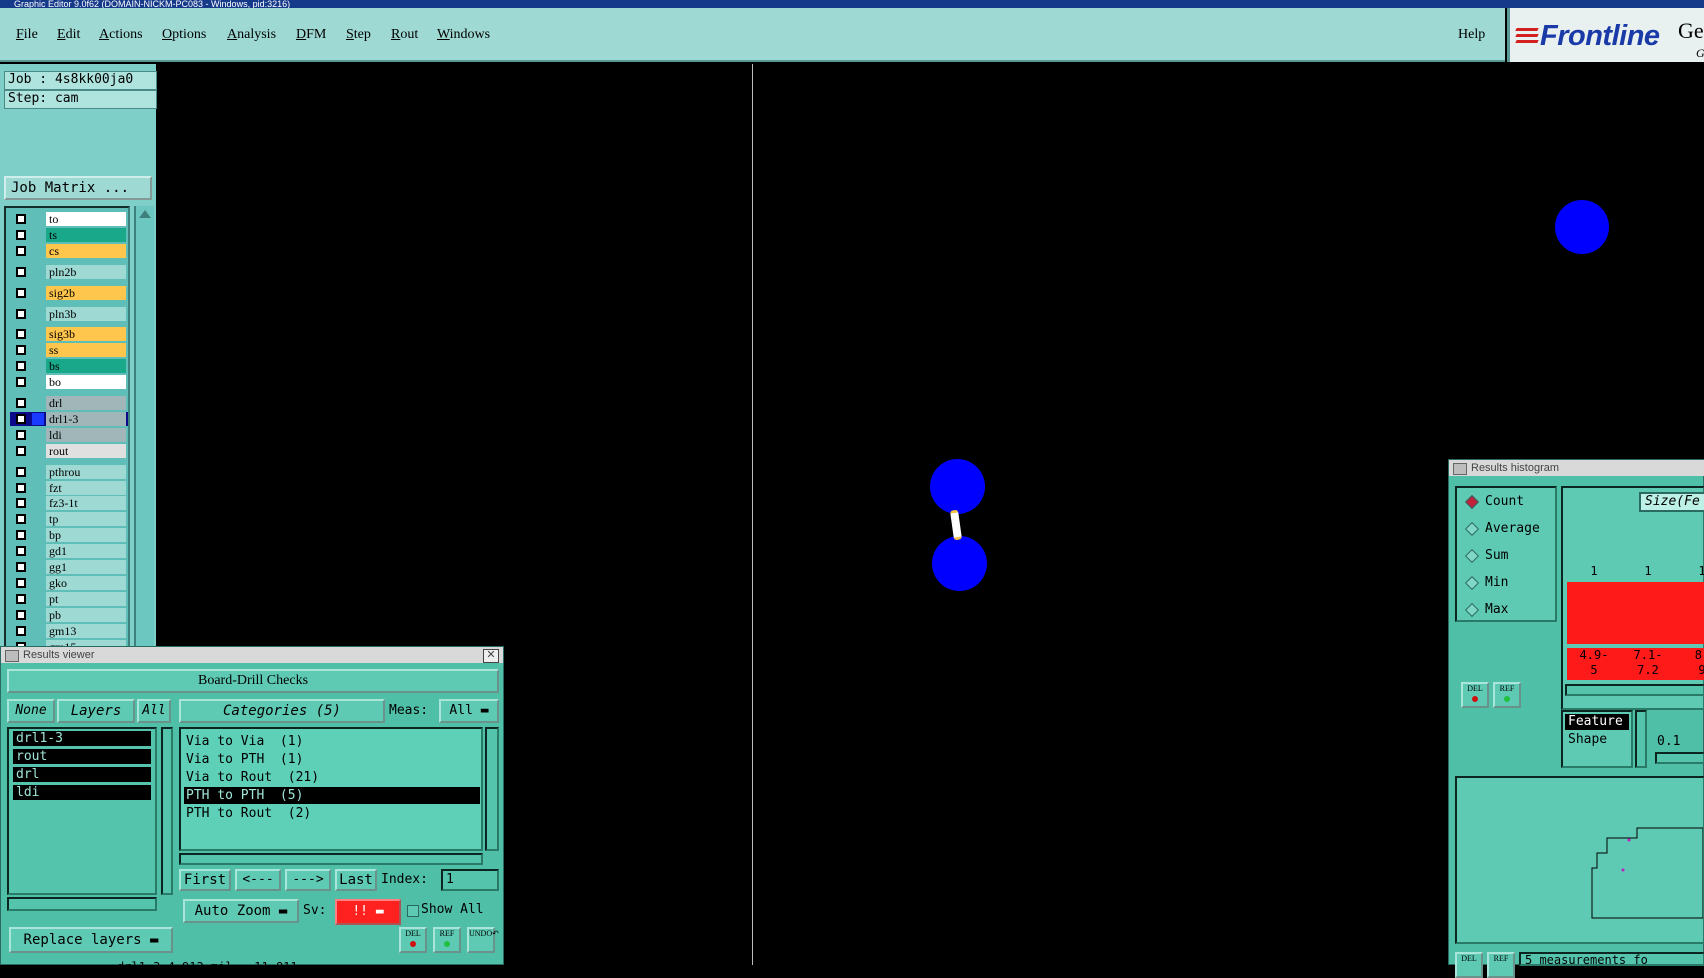  What do you see at coordinates (331, 859) in the screenshot?
I see `category-hscroll` at bounding box center [331, 859].